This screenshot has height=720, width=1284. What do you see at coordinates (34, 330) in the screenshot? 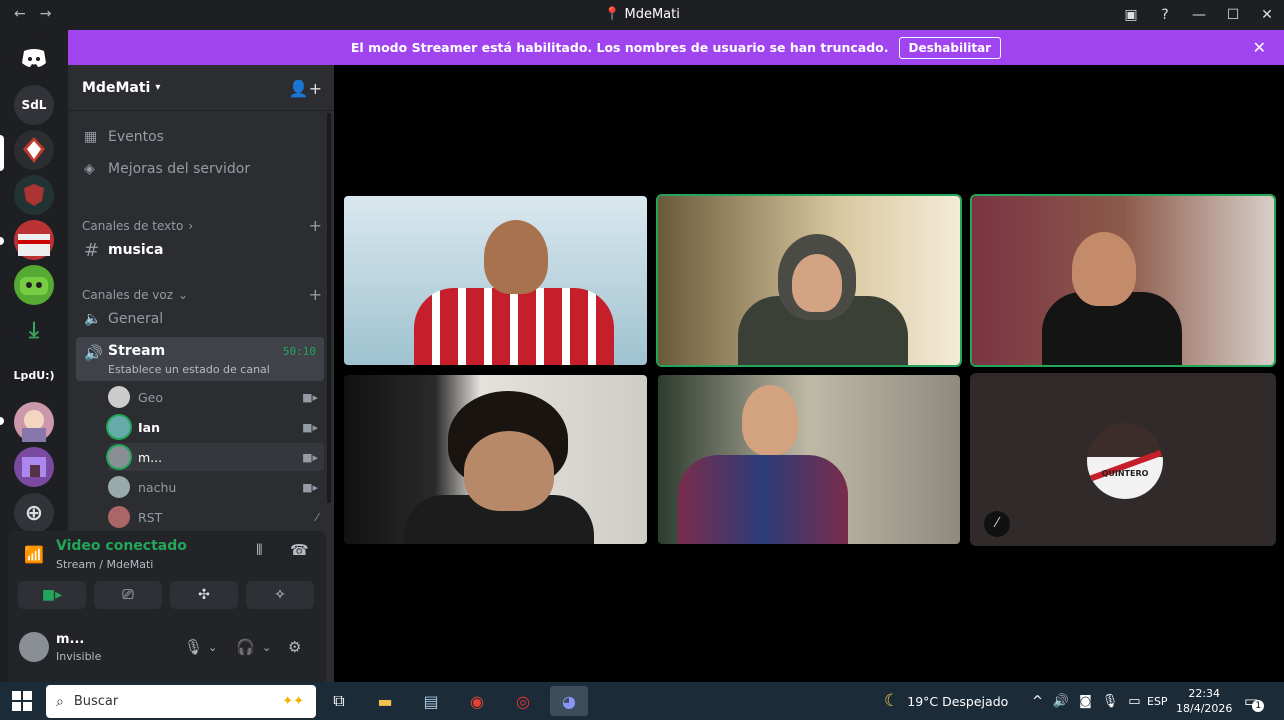
I see `download-icon: ⤓` at bounding box center [34, 330].